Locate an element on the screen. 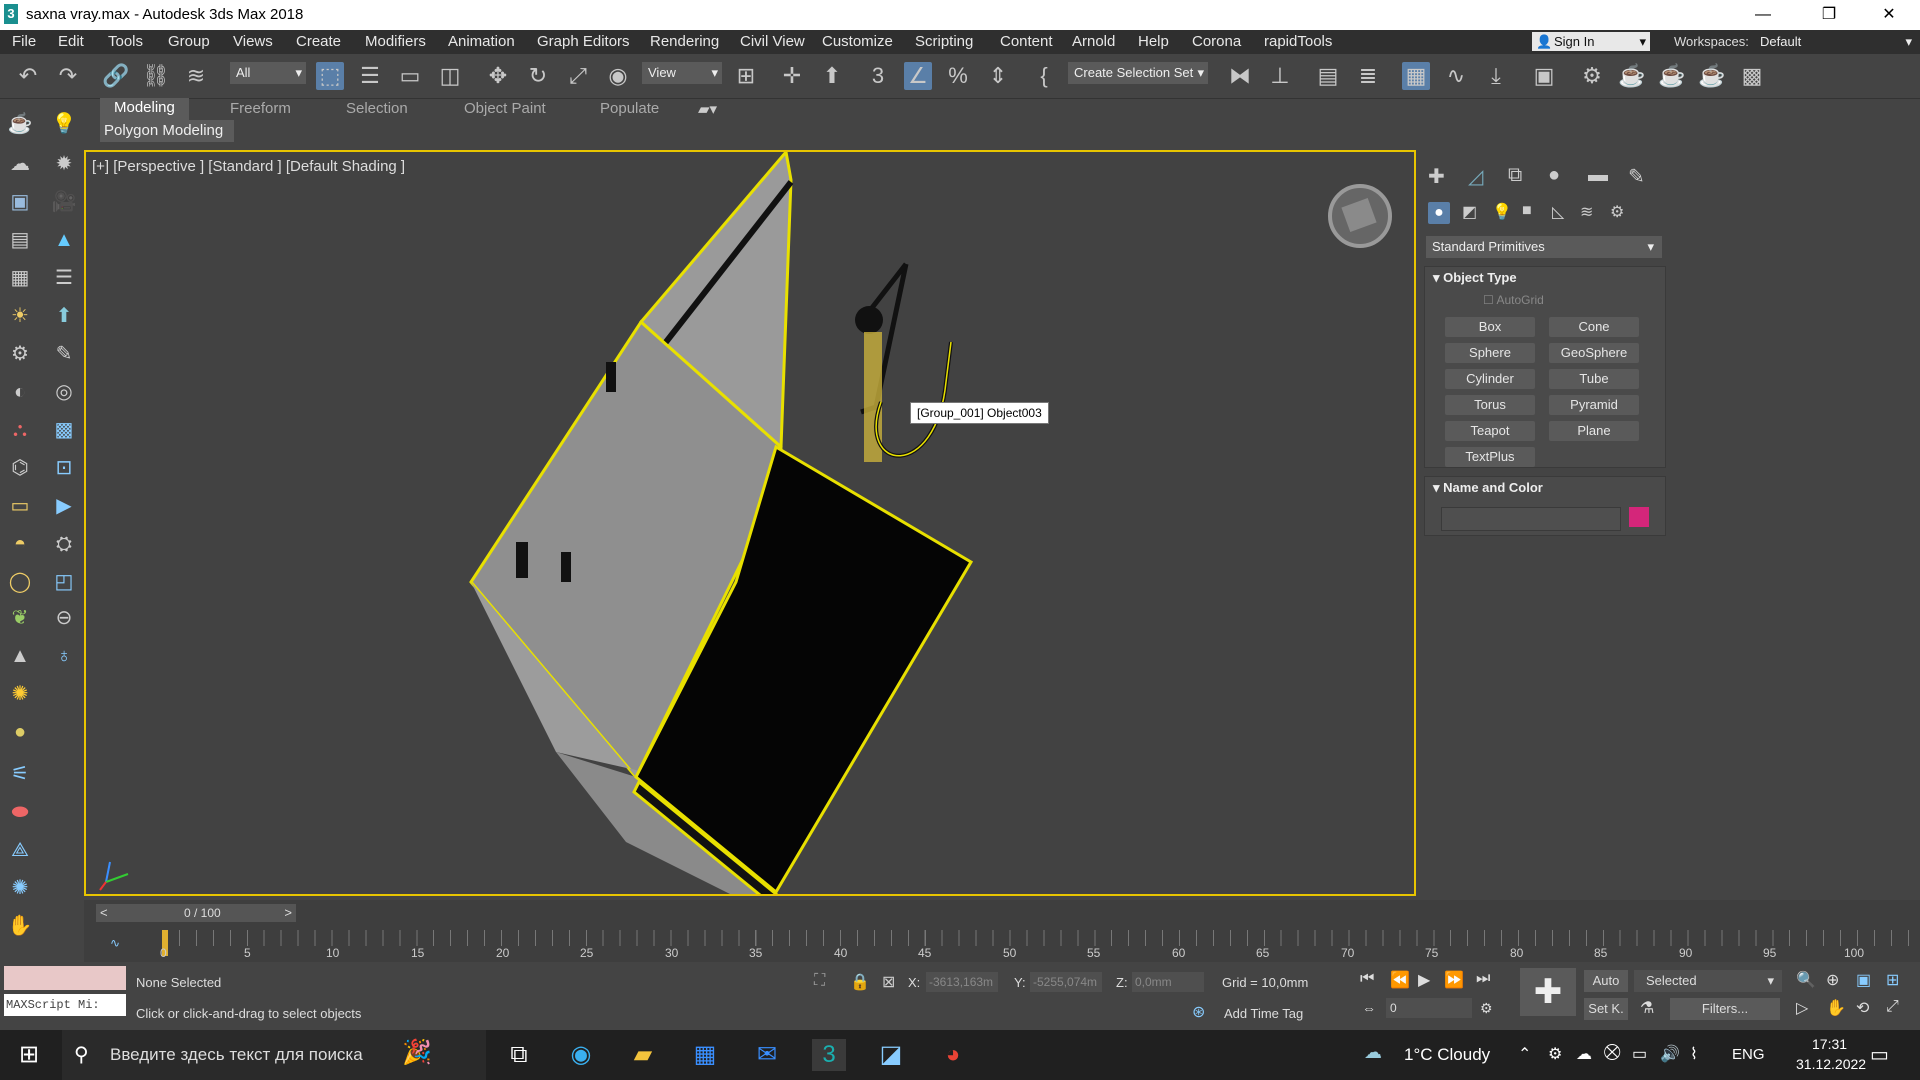 The image size is (1920, 1080). mirror-icon: ⧓ is located at coordinates (1240, 76).